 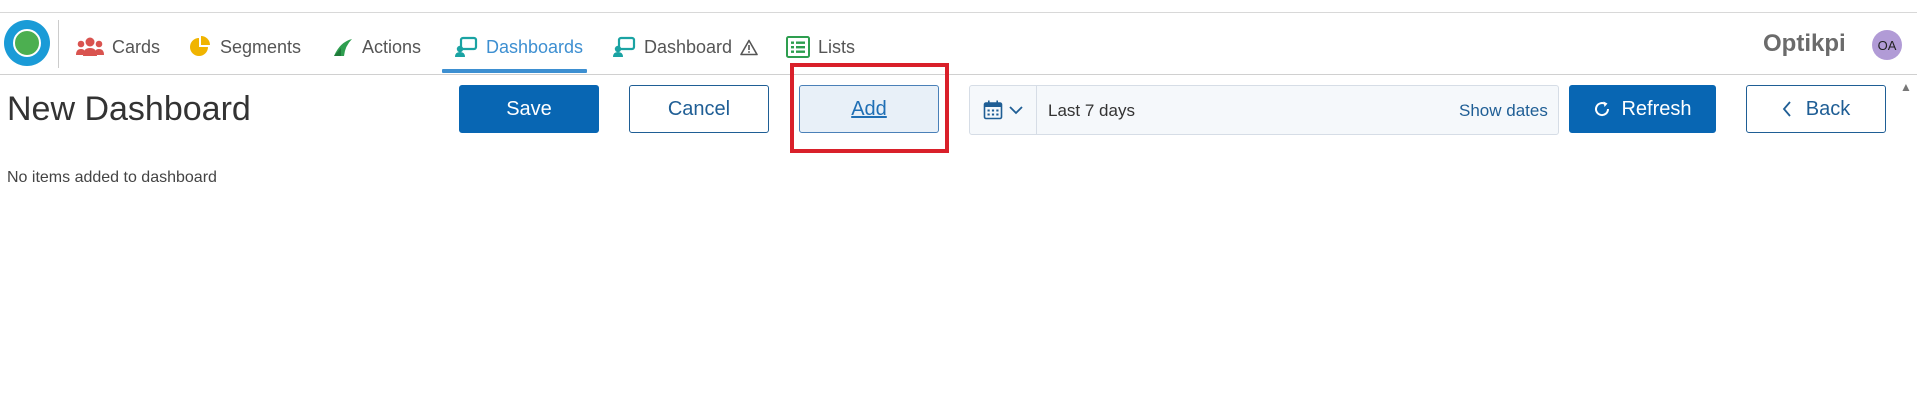 What do you see at coordinates (1887, 45) in the screenshot?
I see `avatar: OA` at bounding box center [1887, 45].